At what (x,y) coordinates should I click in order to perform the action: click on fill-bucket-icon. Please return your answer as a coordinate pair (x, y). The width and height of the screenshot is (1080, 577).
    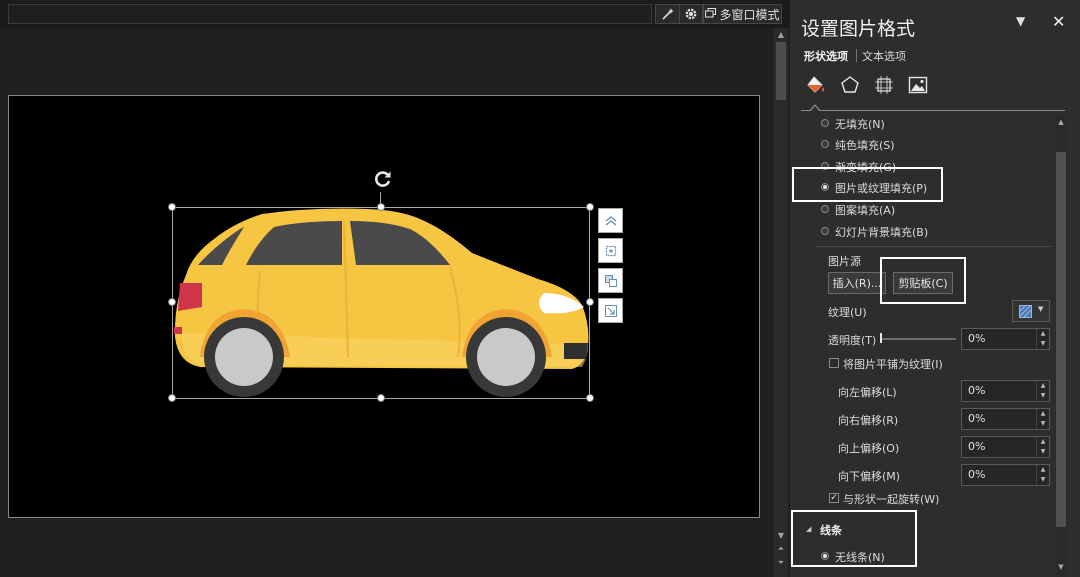
    Looking at the image, I should click on (816, 85).